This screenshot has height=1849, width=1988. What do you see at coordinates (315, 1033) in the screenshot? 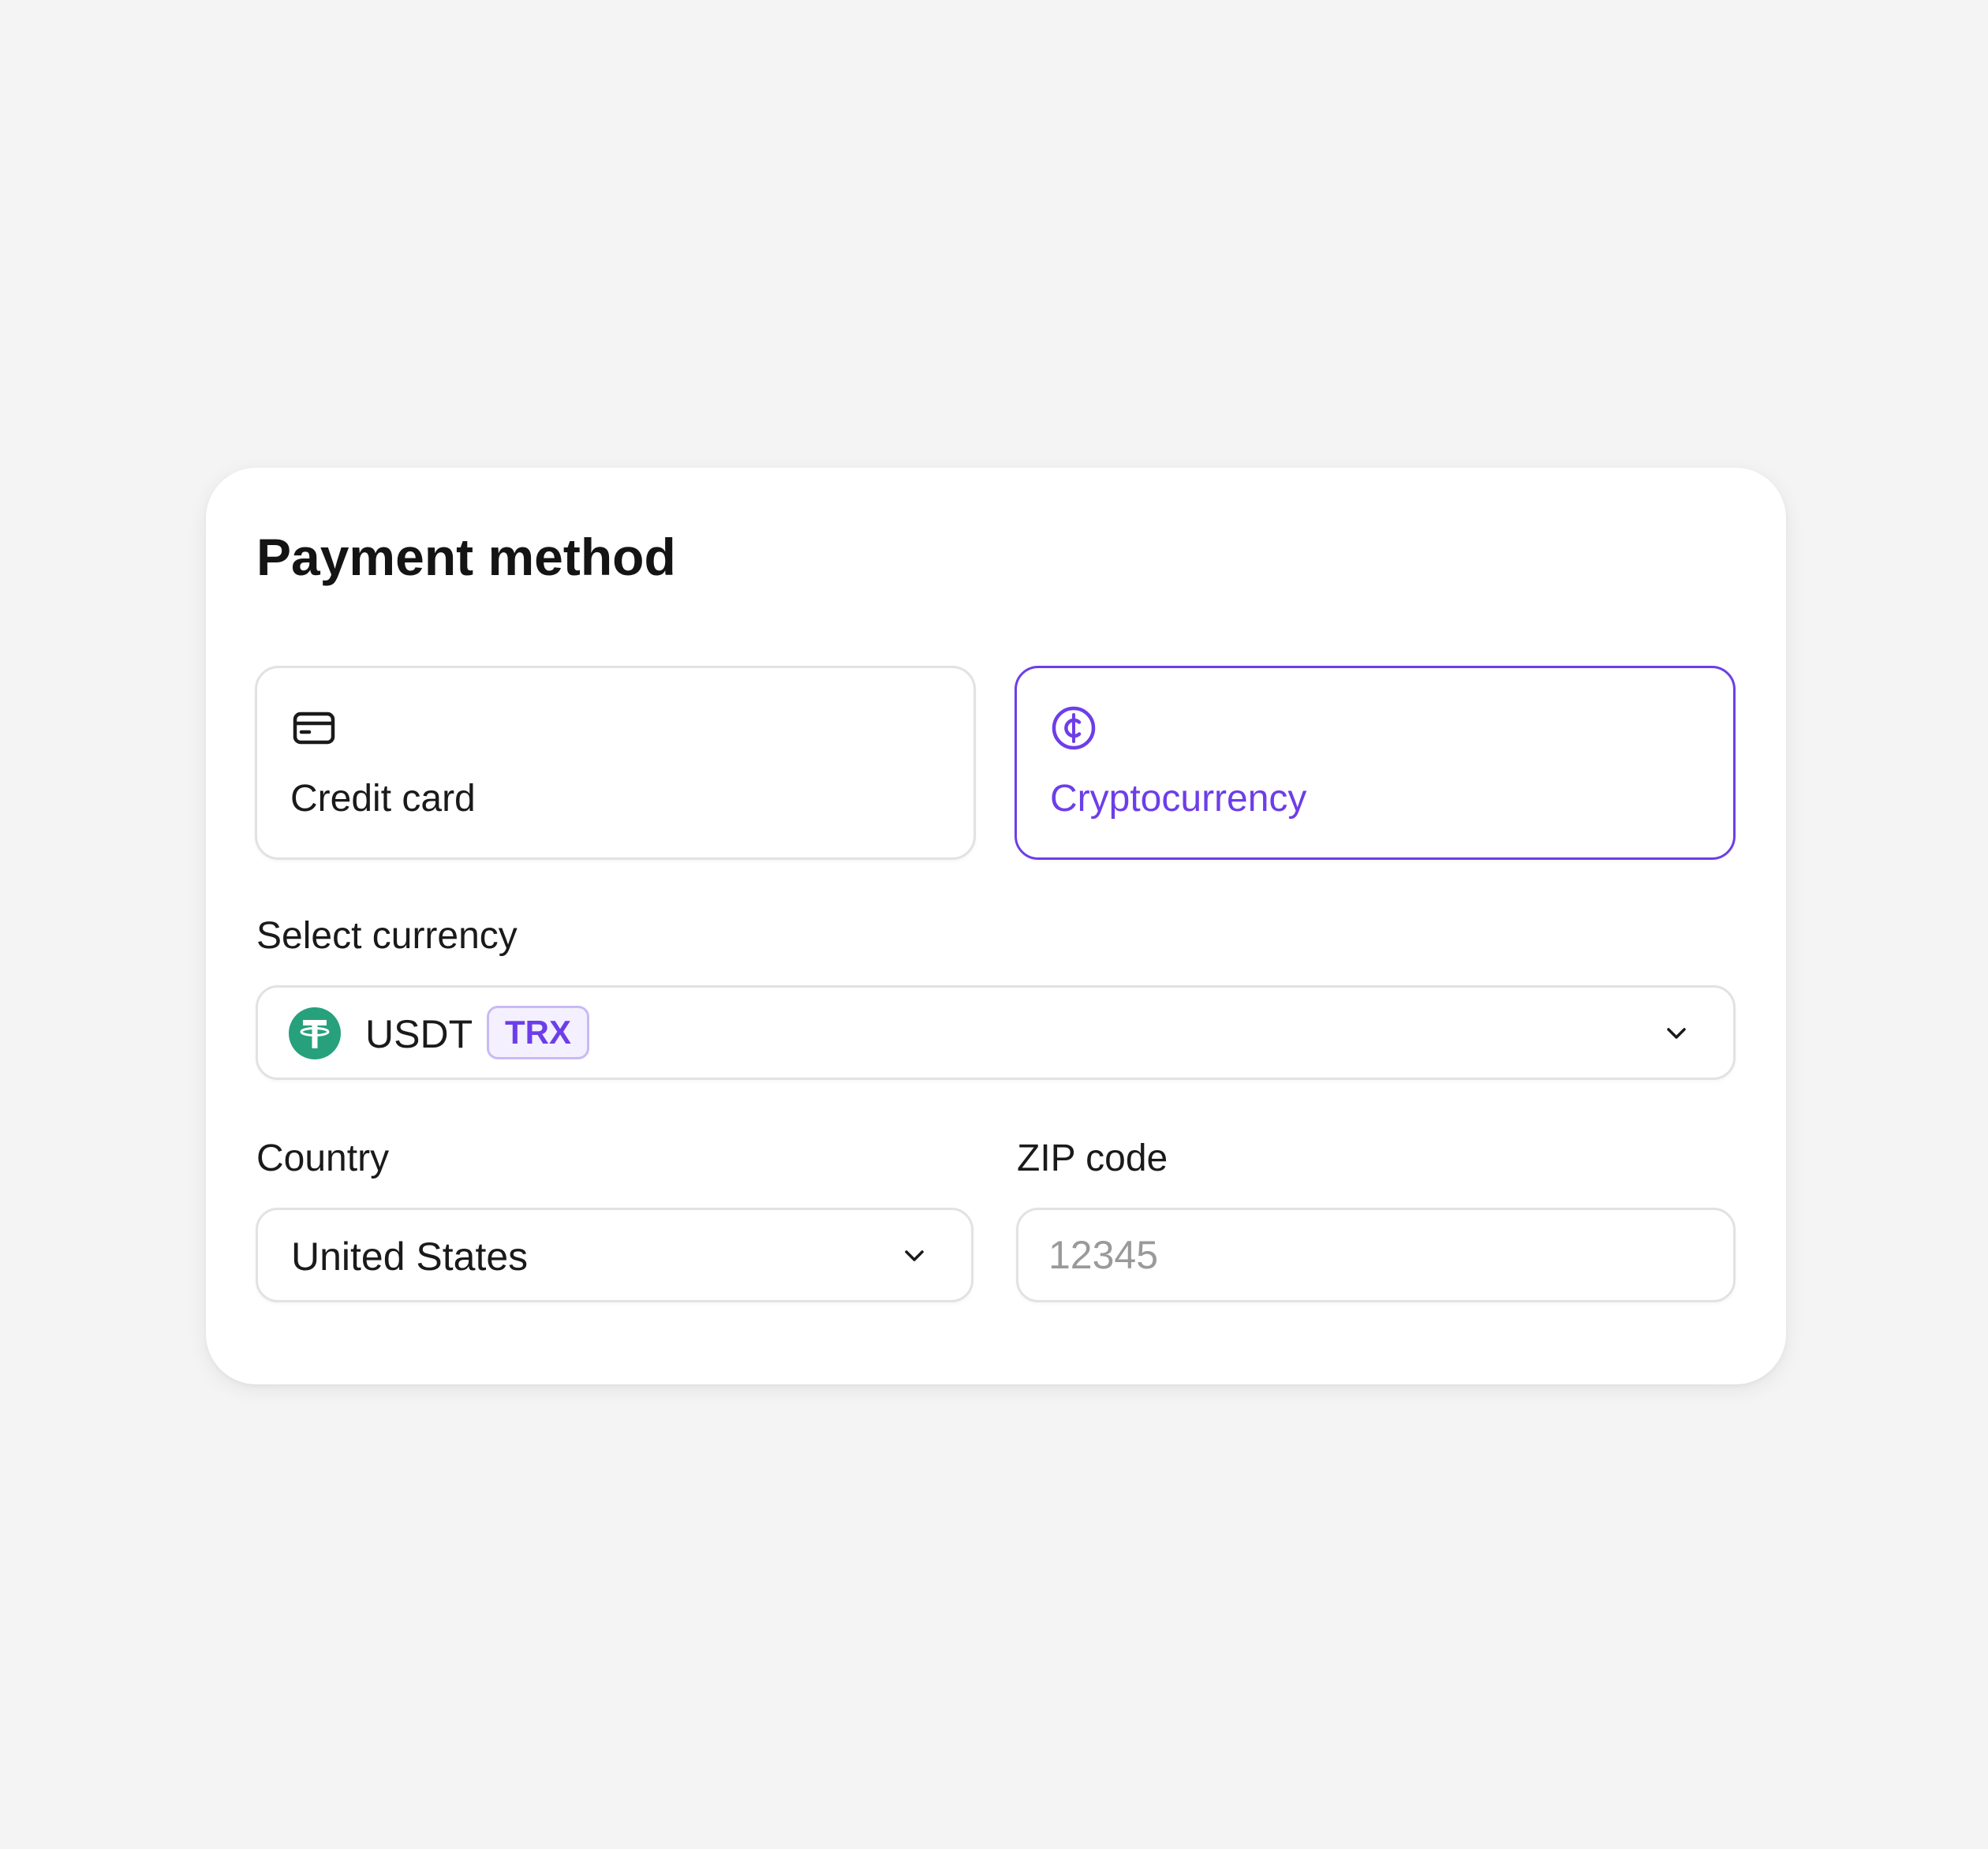
I see `tether-logo-icon` at bounding box center [315, 1033].